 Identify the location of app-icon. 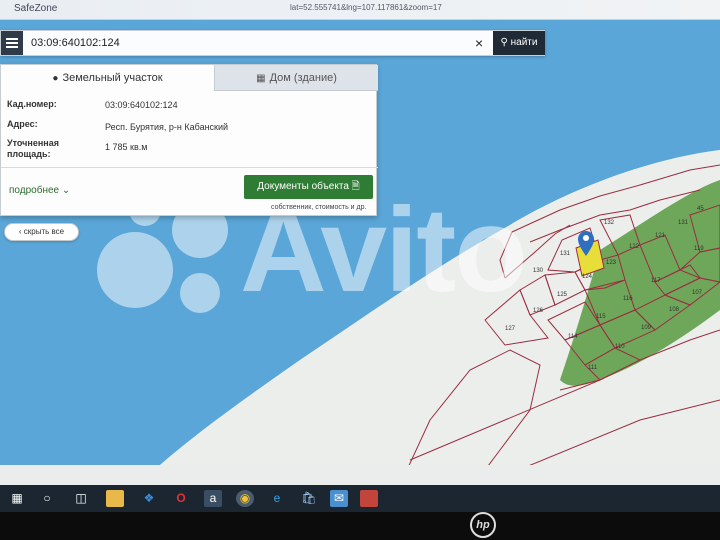
(369, 498).